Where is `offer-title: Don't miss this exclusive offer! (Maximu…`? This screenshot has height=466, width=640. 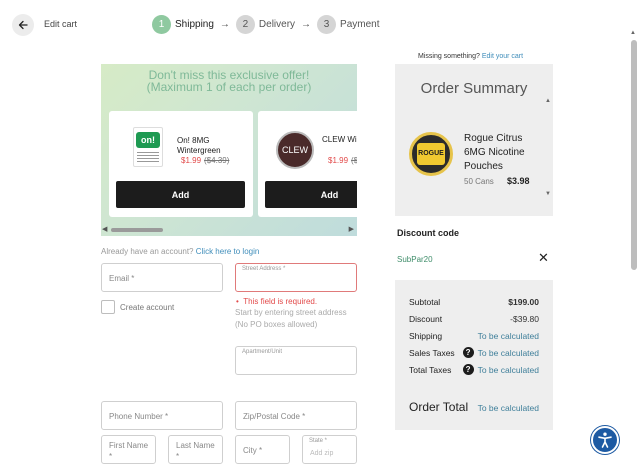
offer-title: Don't miss this exclusive offer! (Maximu… is located at coordinates (229, 81).